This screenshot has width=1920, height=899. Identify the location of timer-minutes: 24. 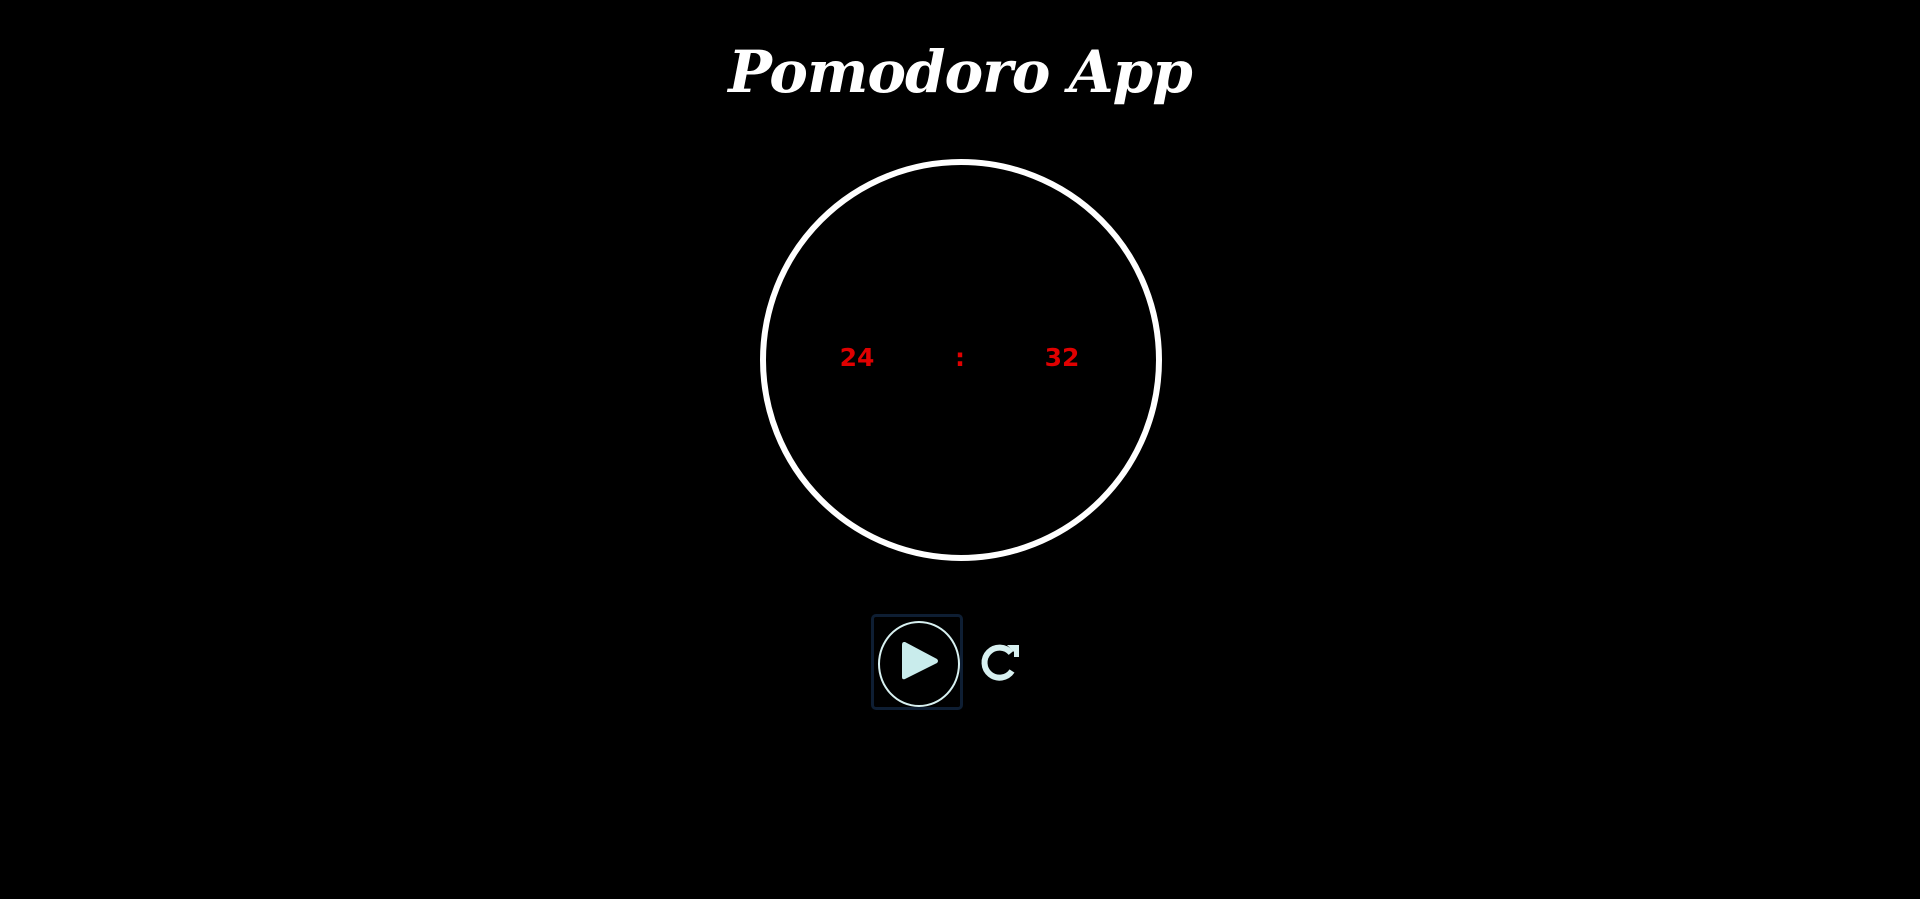
(857, 357).